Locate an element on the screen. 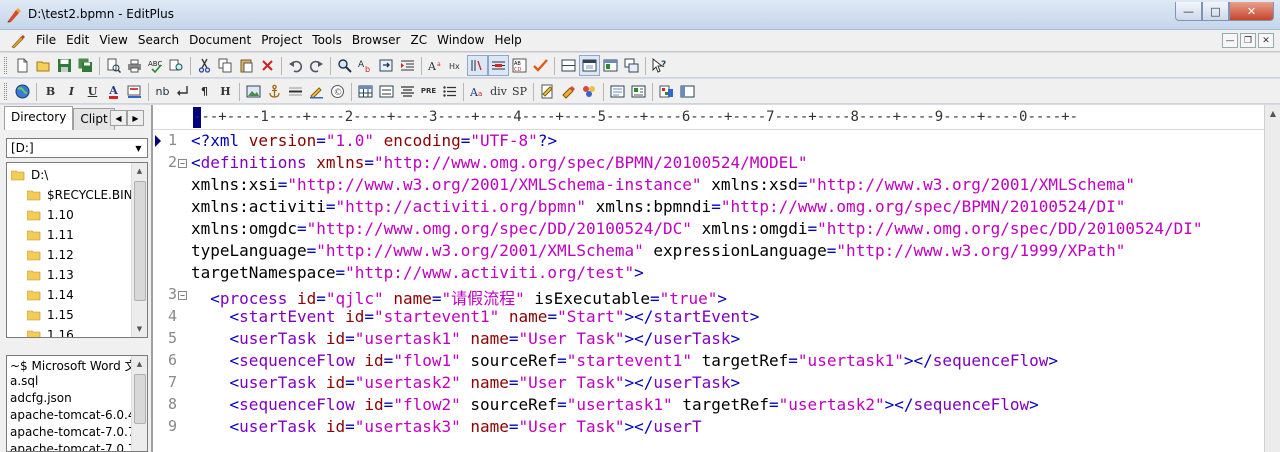 Image resolution: width=1280 pixels, height=452 pixels. anchor-button is located at coordinates (274, 91).